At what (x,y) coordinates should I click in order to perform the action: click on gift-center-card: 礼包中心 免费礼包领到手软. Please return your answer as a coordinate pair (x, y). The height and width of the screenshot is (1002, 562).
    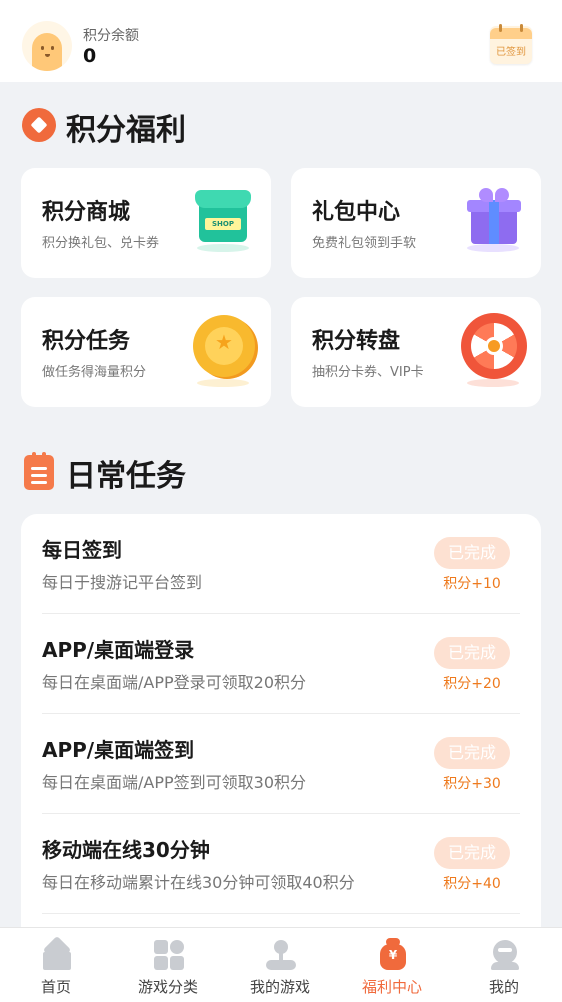
    Looking at the image, I should click on (416, 223).